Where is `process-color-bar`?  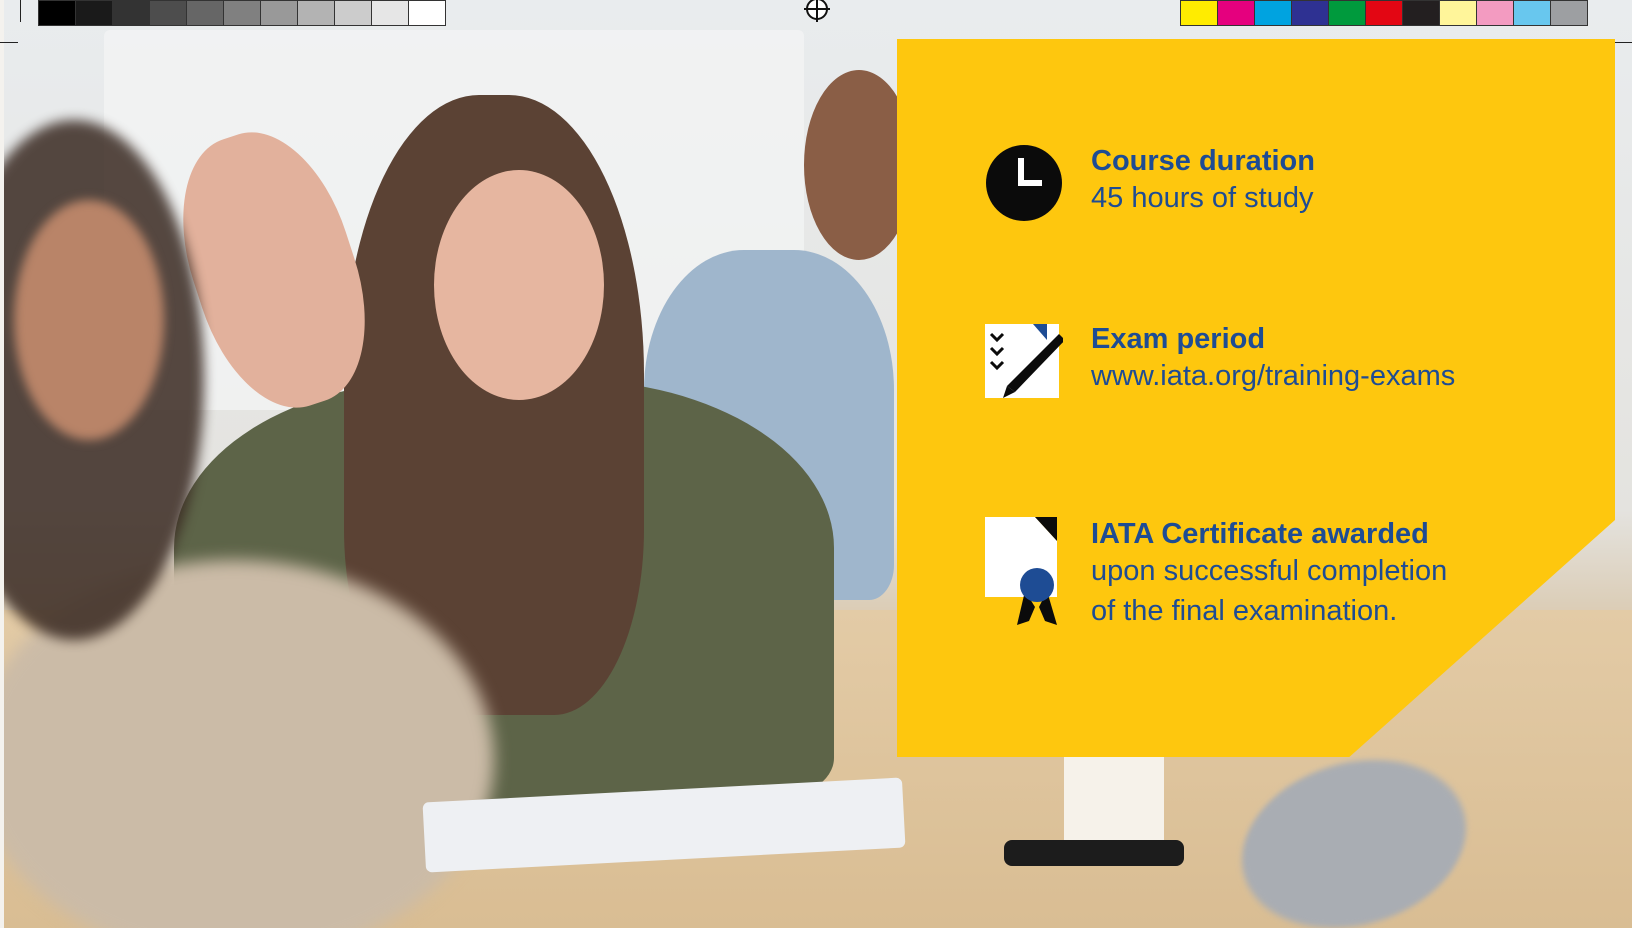
process-color-bar is located at coordinates (1384, 13).